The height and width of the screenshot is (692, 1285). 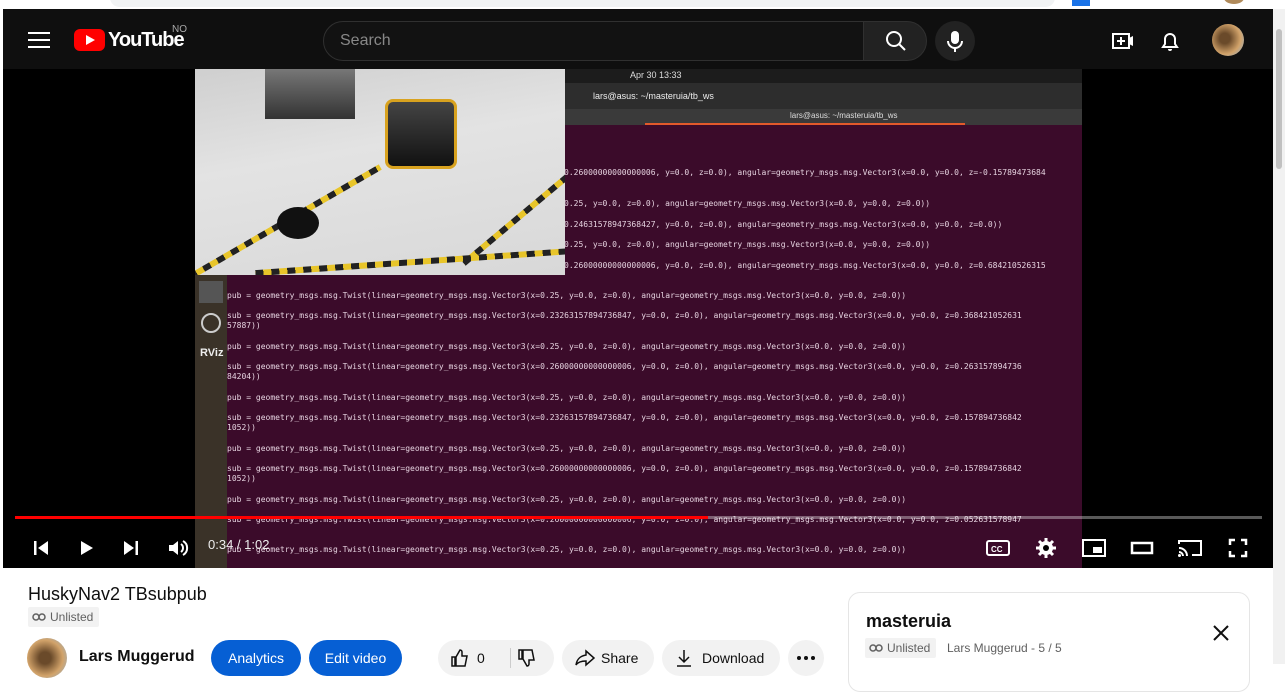 I want to click on floor-tape, so click(x=410, y=261).